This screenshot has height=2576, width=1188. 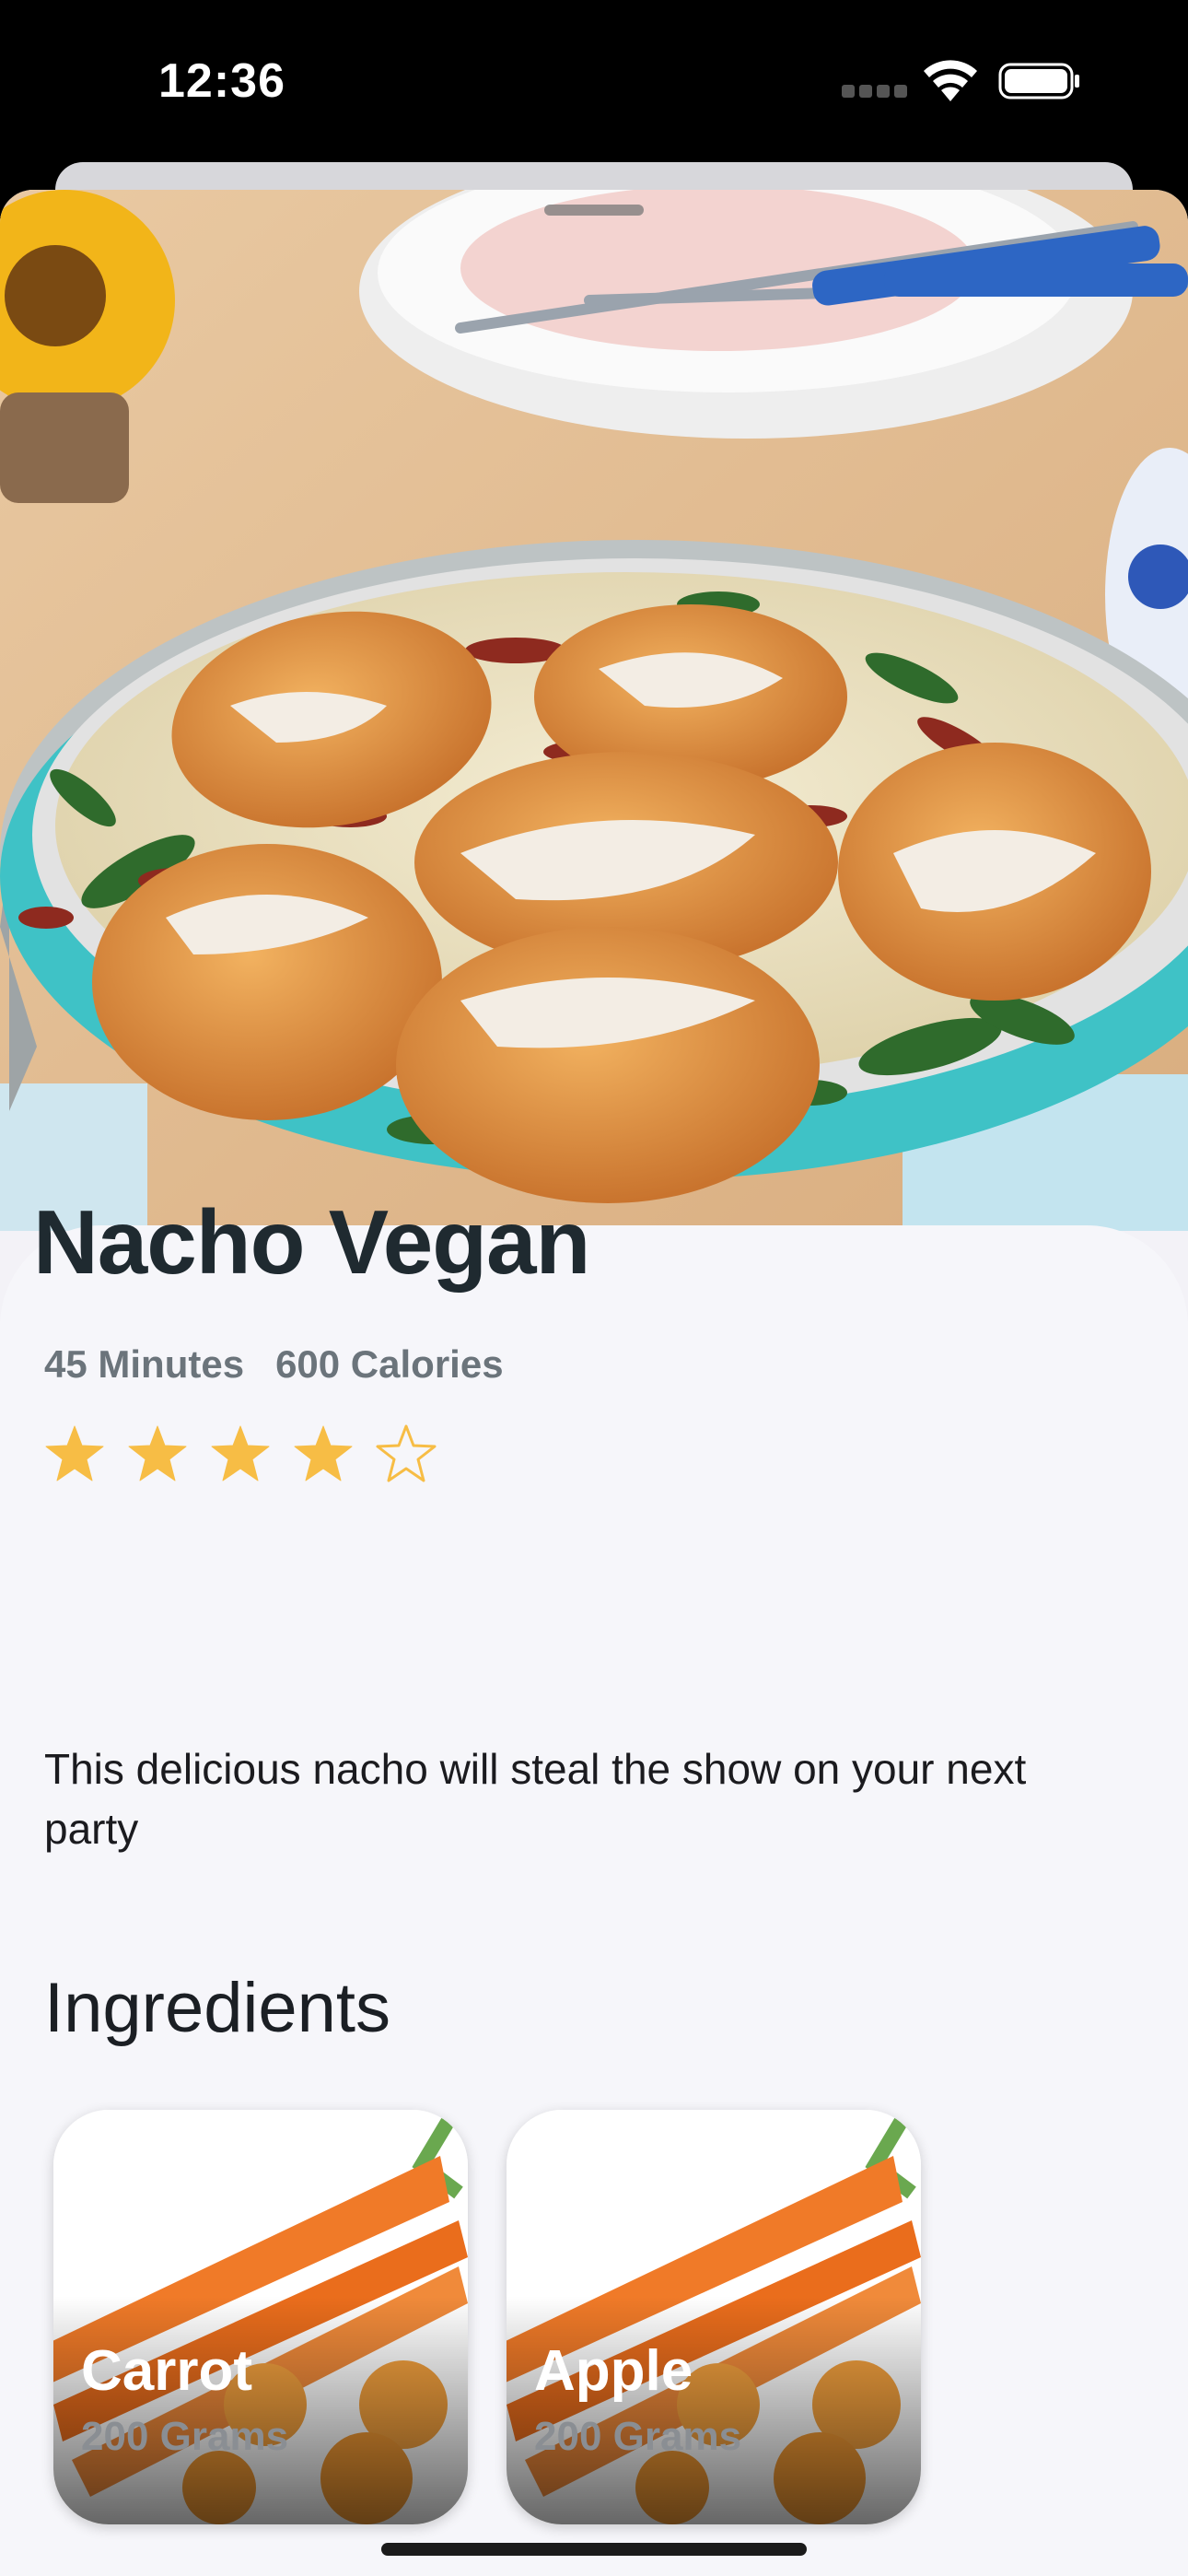 I want to click on rating-stars, so click(x=251, y=1455).